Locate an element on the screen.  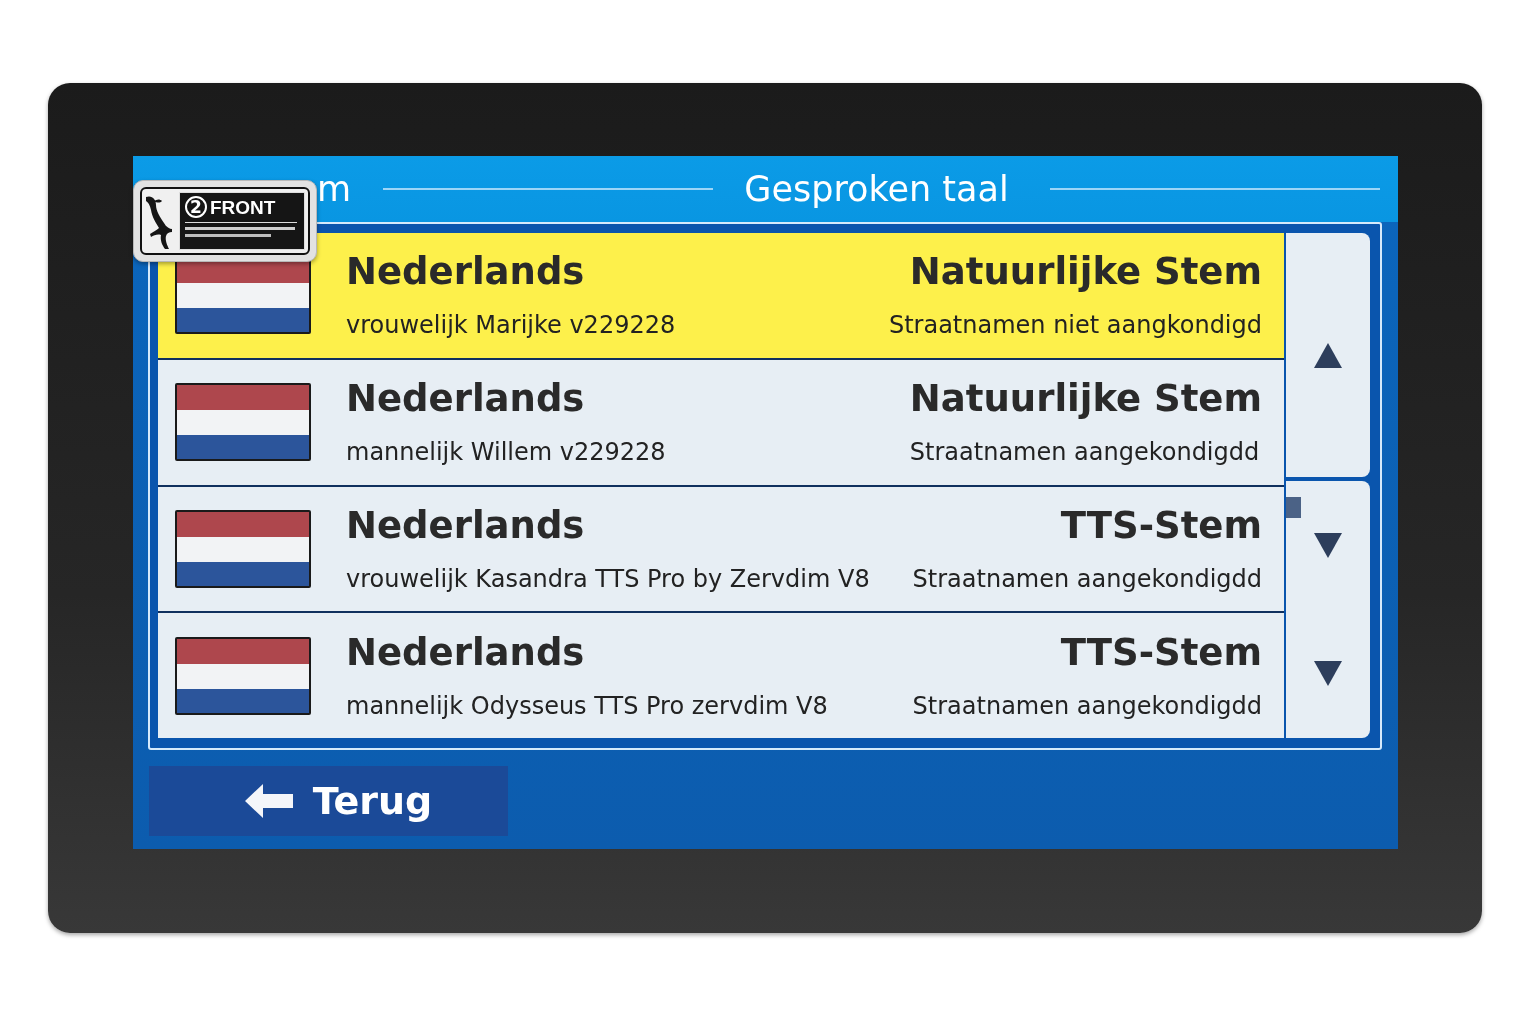
sticker-label: FRONT is located at coordinates (243, 207).